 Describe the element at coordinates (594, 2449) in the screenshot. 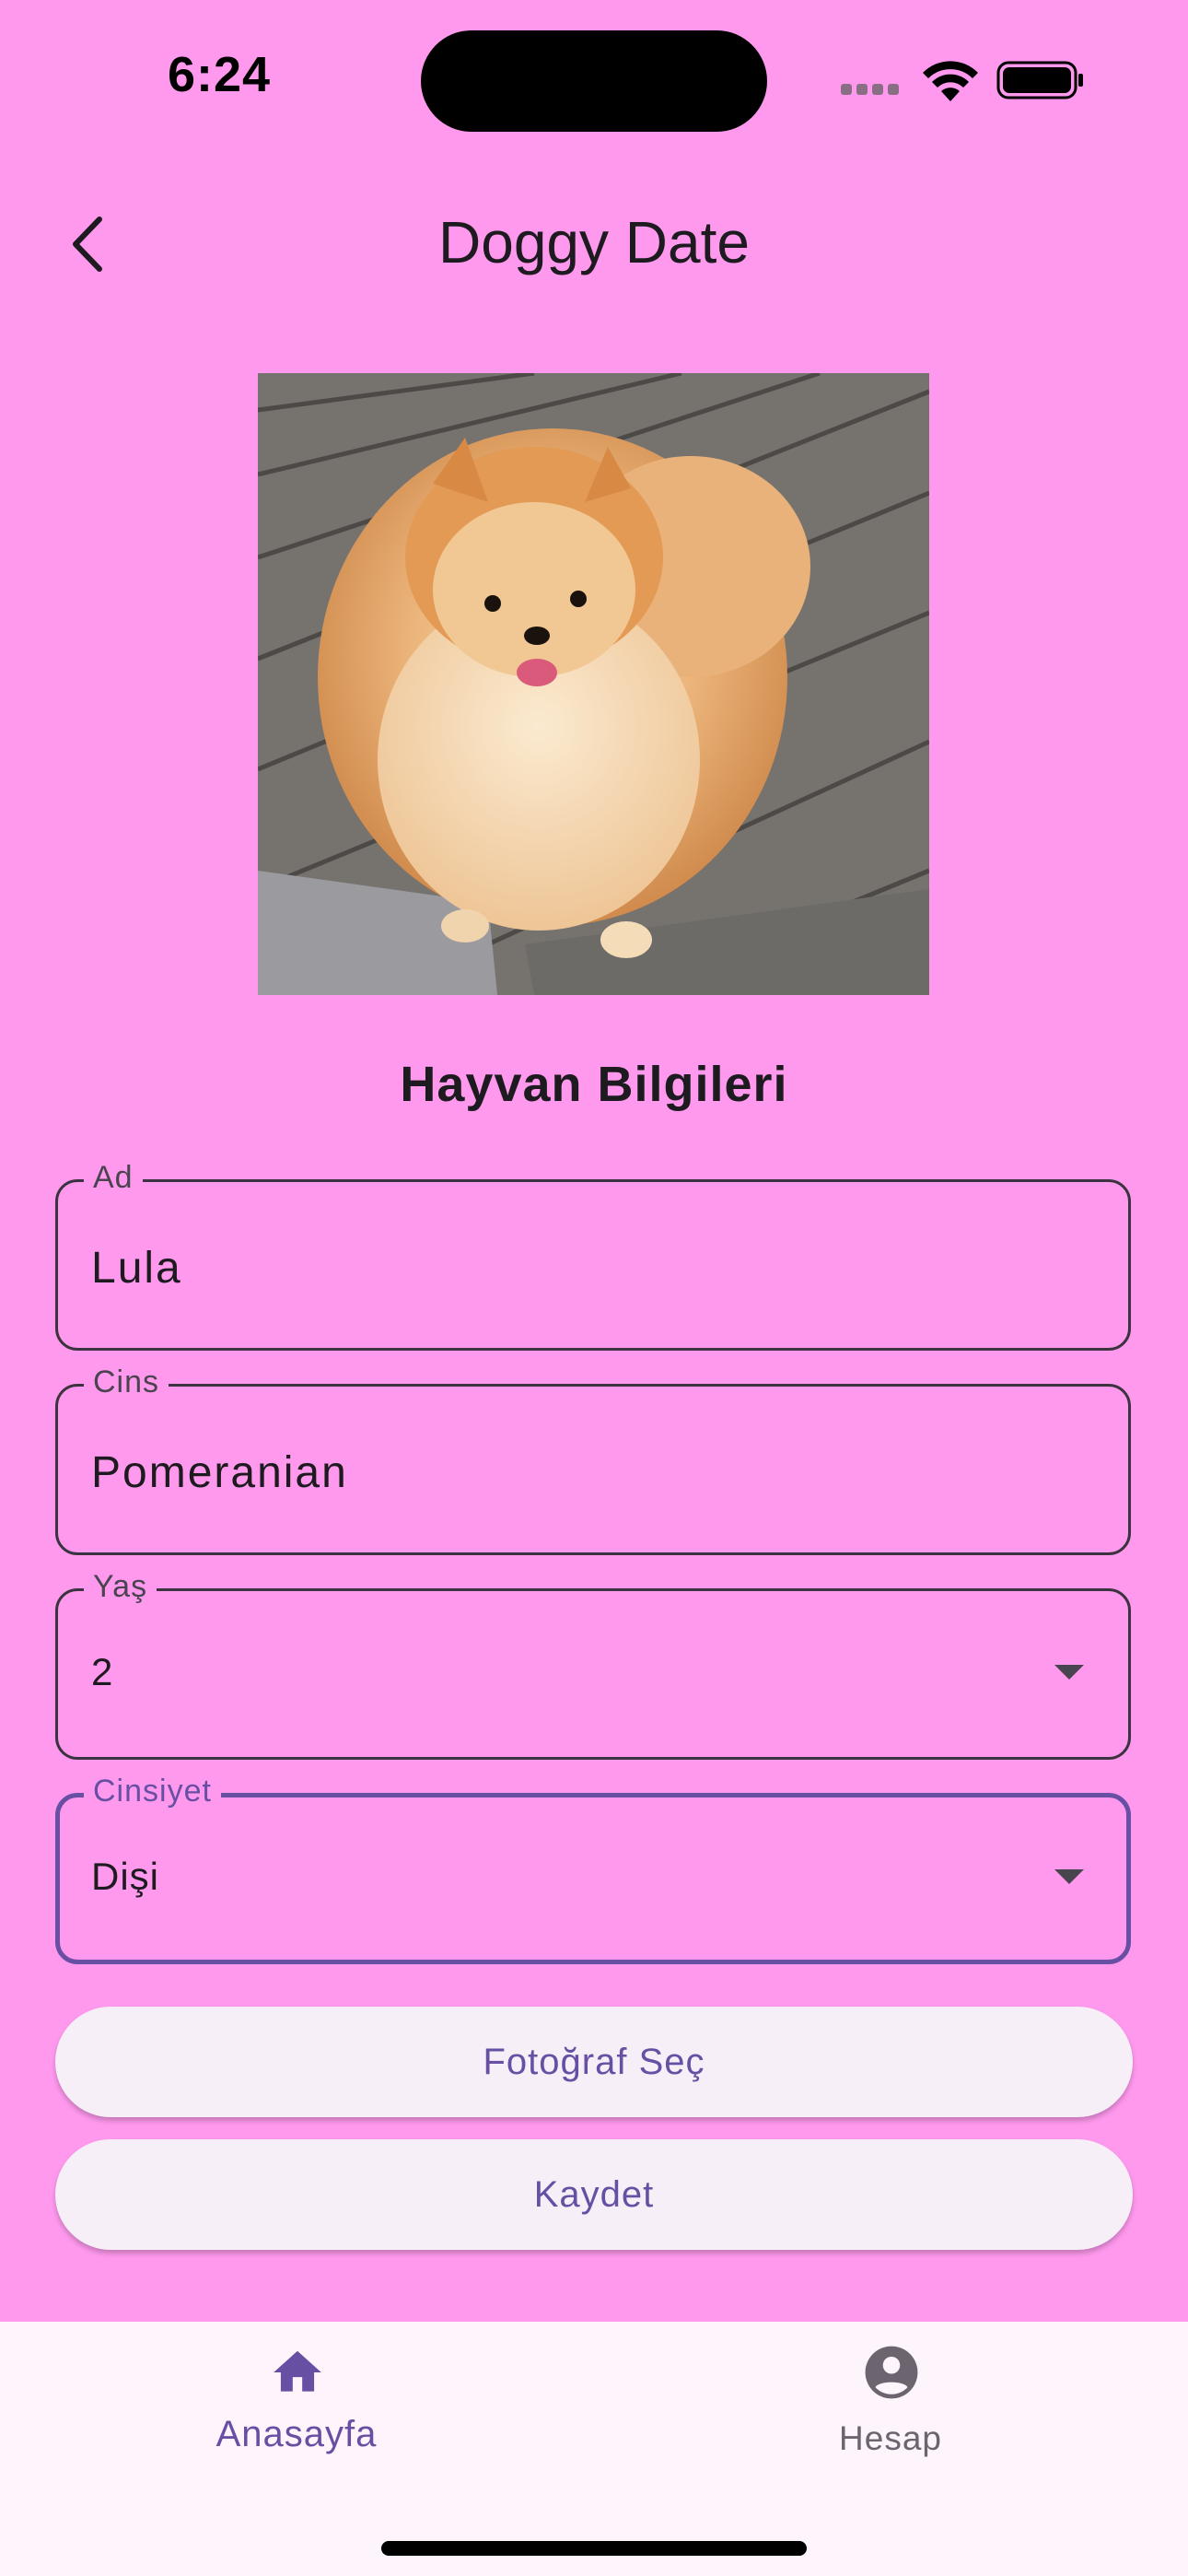

I see `bottom-navigation: Anasayfa Hesap` at that location.